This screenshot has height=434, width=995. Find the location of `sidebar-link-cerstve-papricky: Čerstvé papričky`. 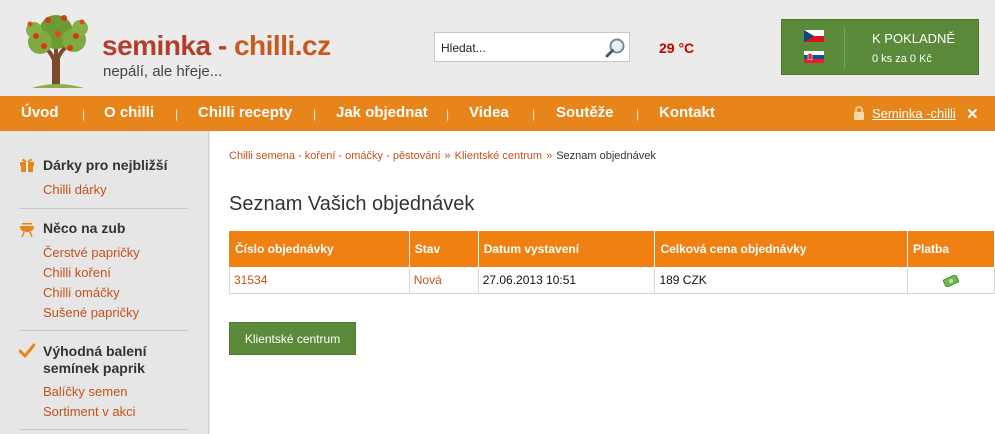

sidebar-link-cerstve-papricky: Čerstvé papričky is located at coordinates (91, 252).